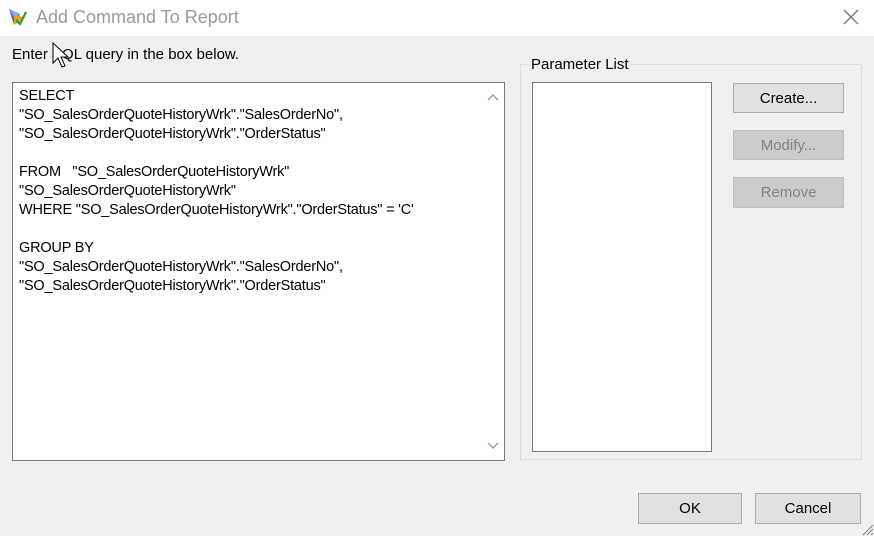  Describe the element at coordinates (61, 55) in the screenshot. I see `mouse-pointer-icon` at that location.